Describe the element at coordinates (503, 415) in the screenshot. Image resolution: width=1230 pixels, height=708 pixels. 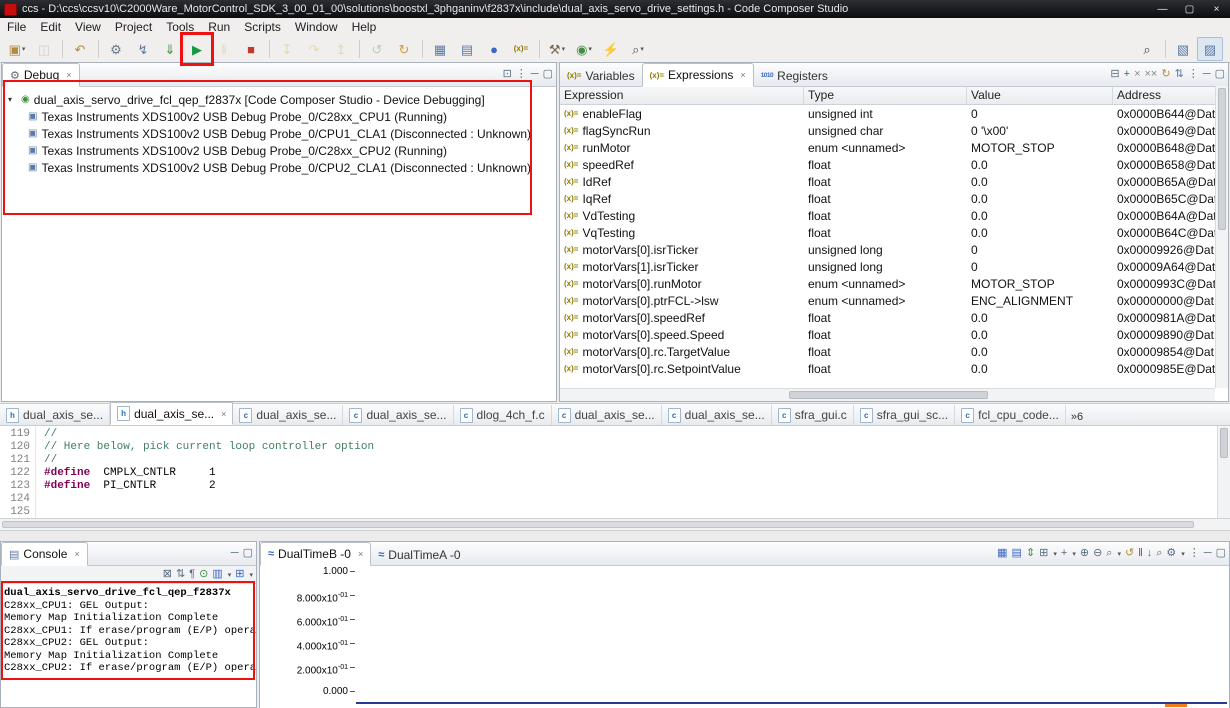
I see `editor-tab-dlog-4ch-f-c: c dlog_4ch_f.c` at that location.